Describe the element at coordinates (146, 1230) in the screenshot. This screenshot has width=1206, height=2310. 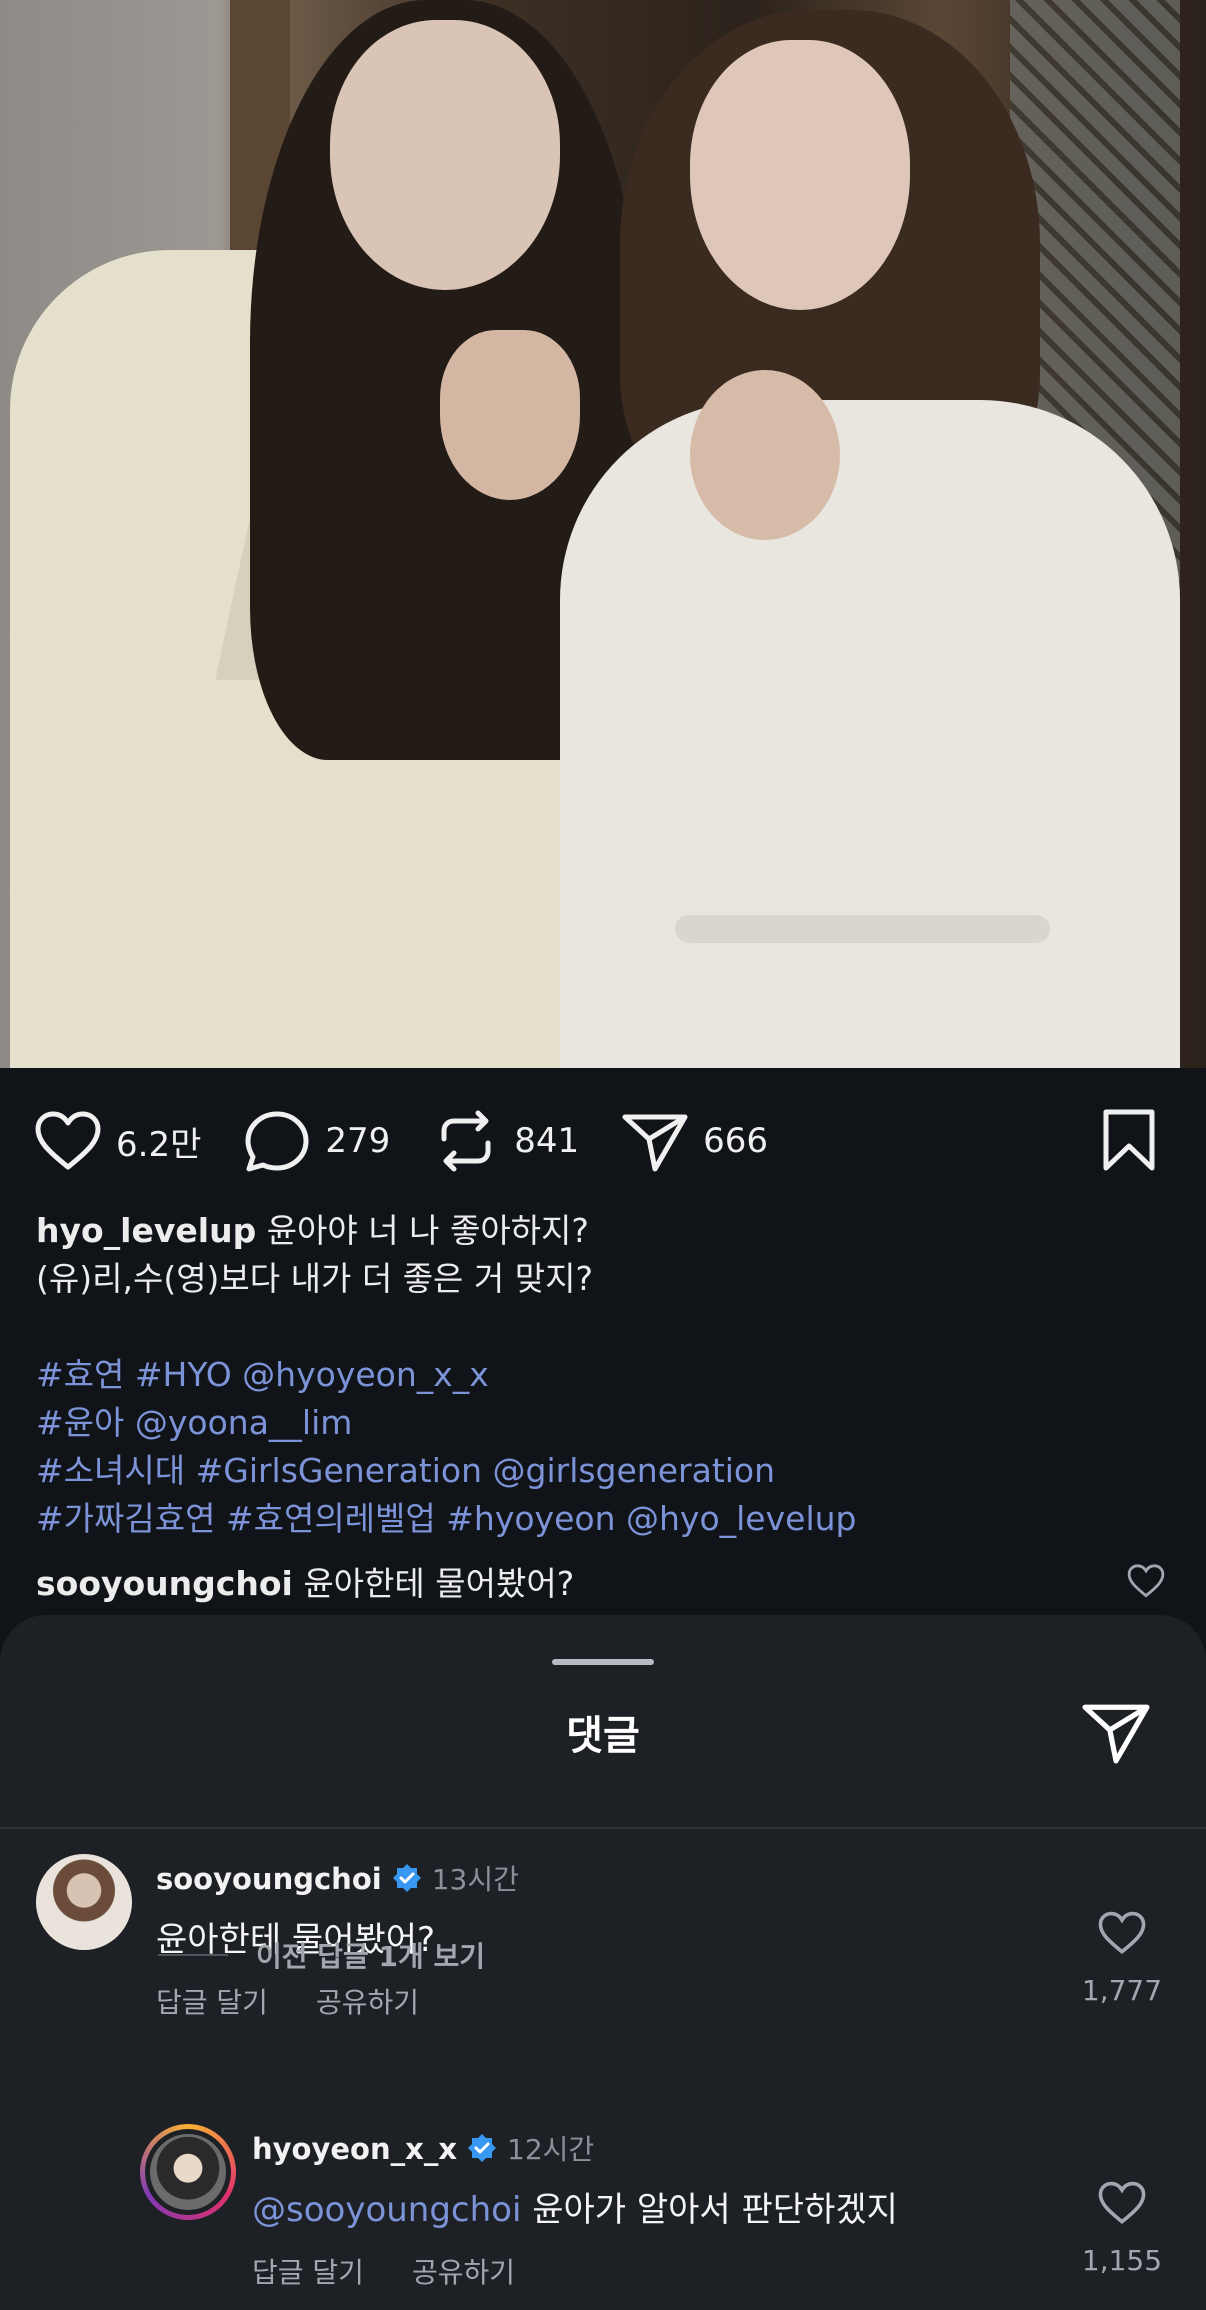
I see `caption-username: hyo_levelup` at that location.